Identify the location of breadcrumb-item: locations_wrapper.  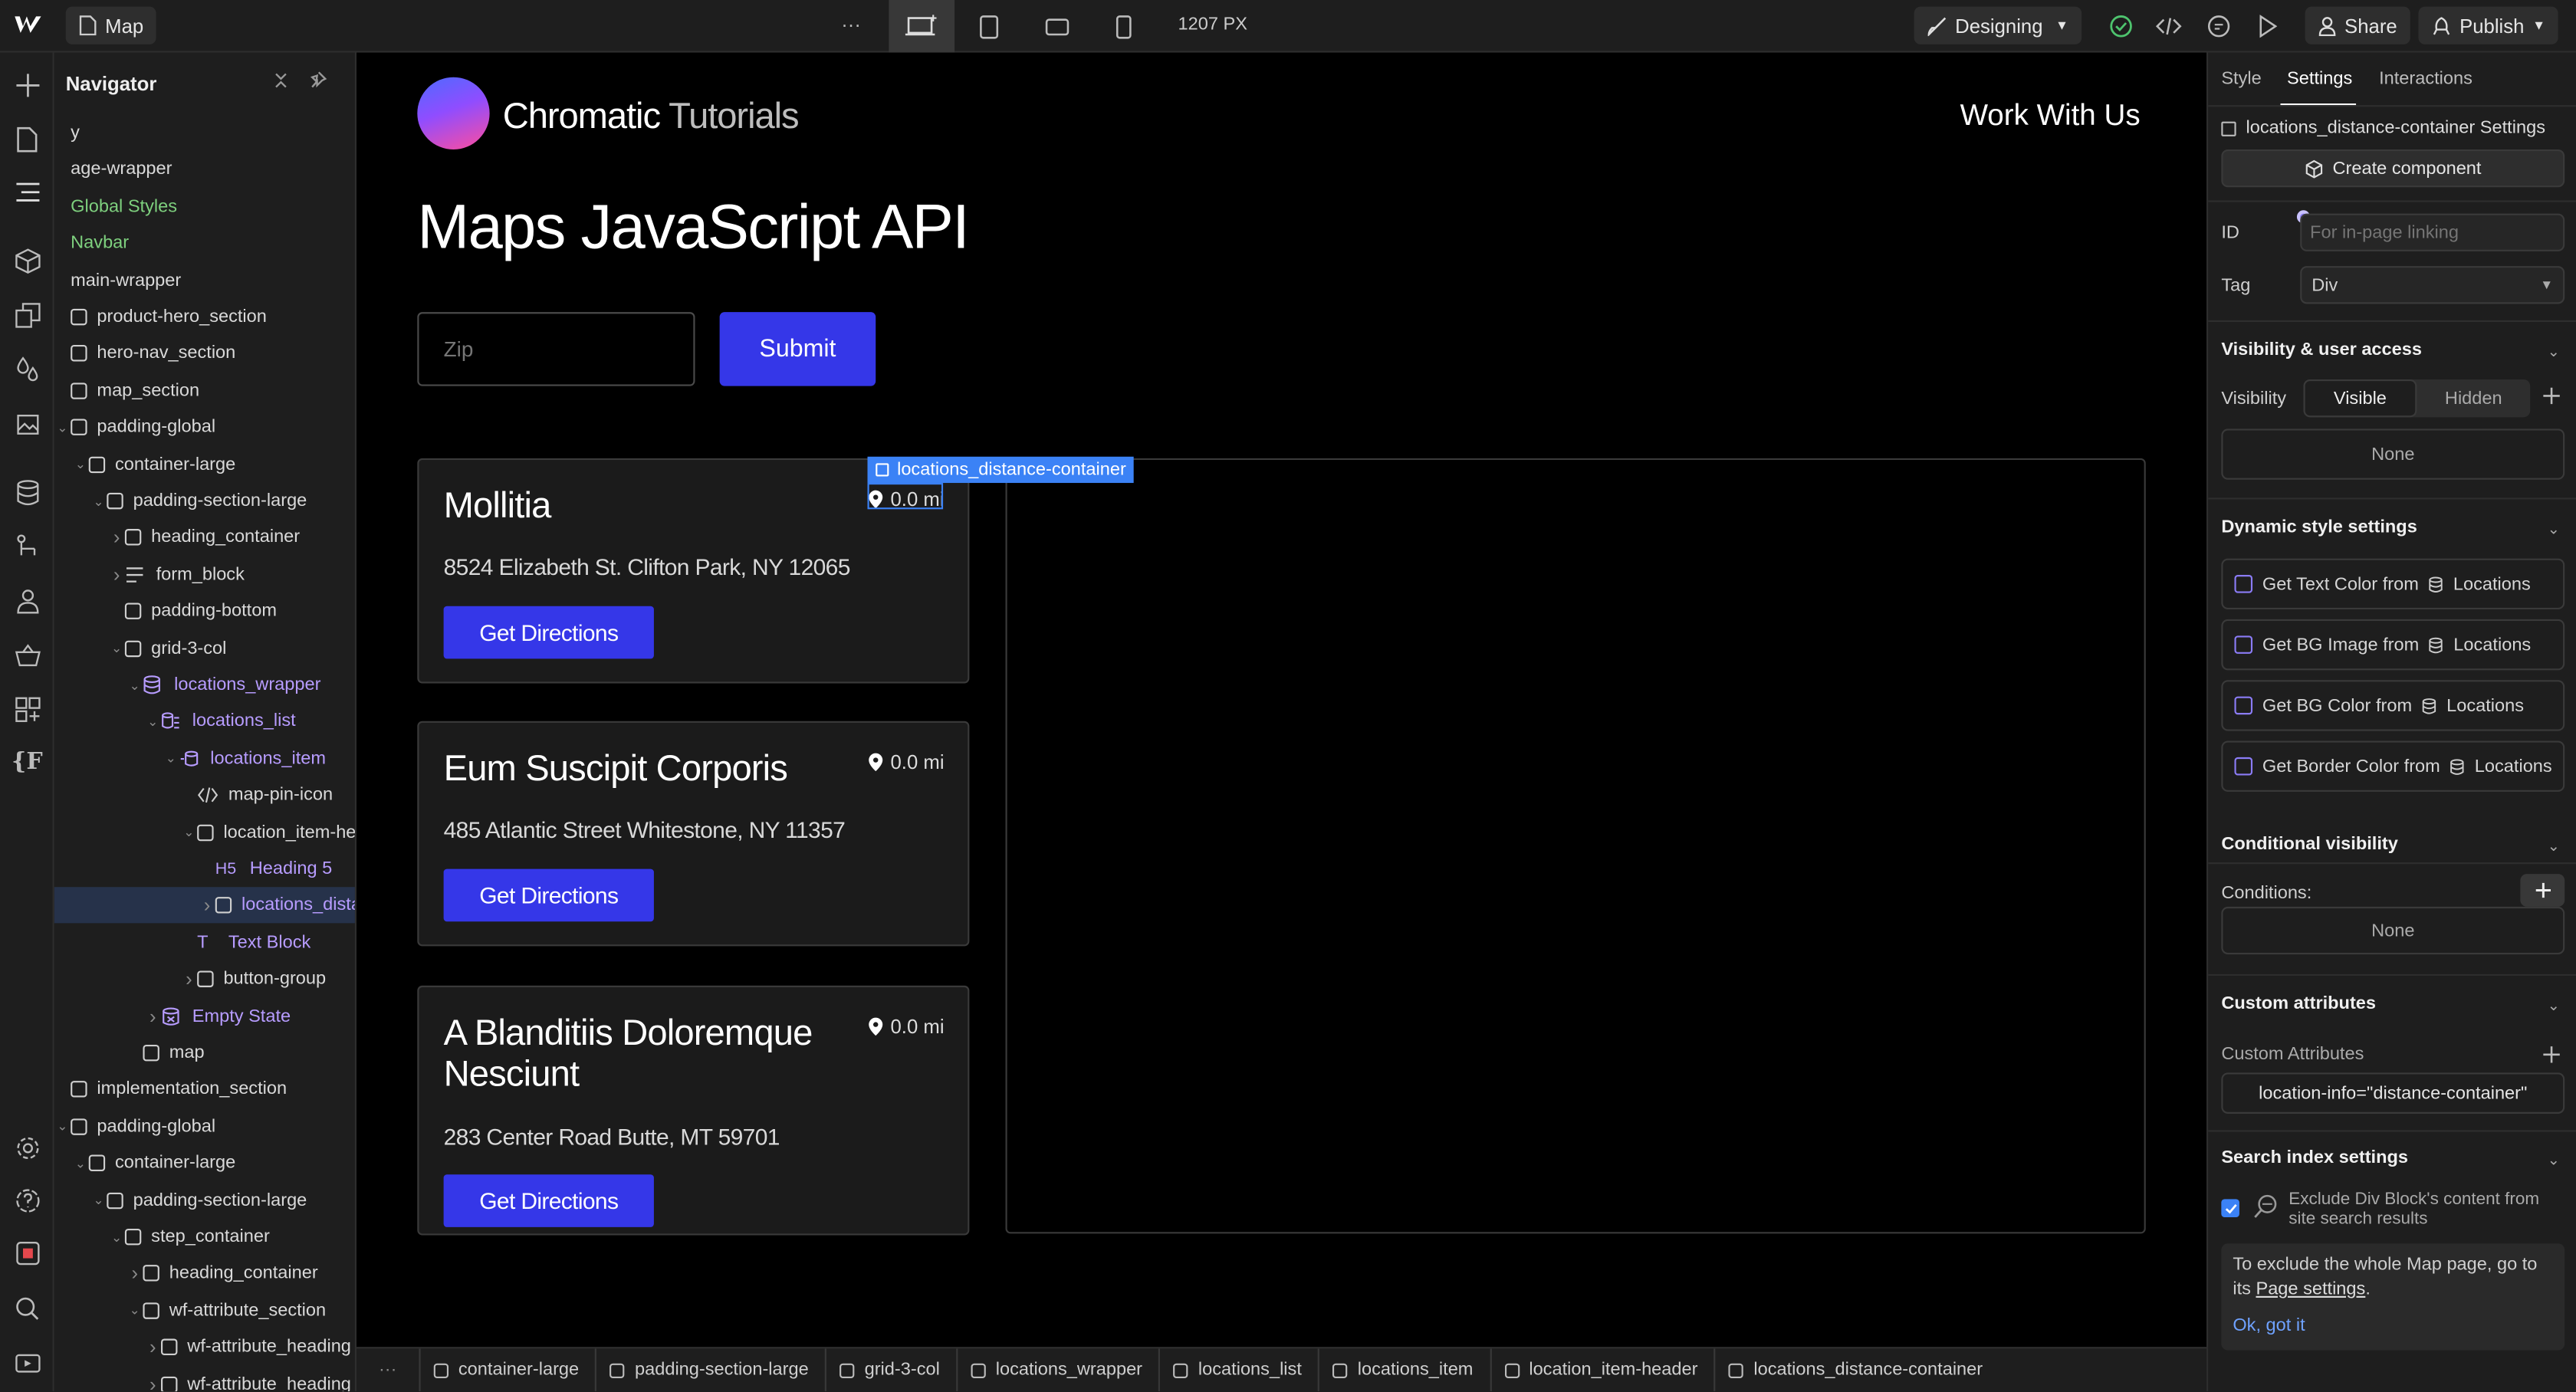
(1057, 1370).